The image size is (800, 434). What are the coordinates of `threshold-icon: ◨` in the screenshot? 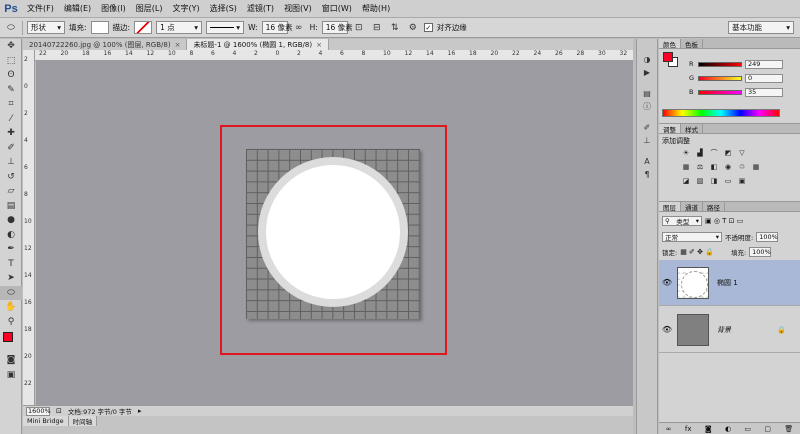 It's located at (714, 181).